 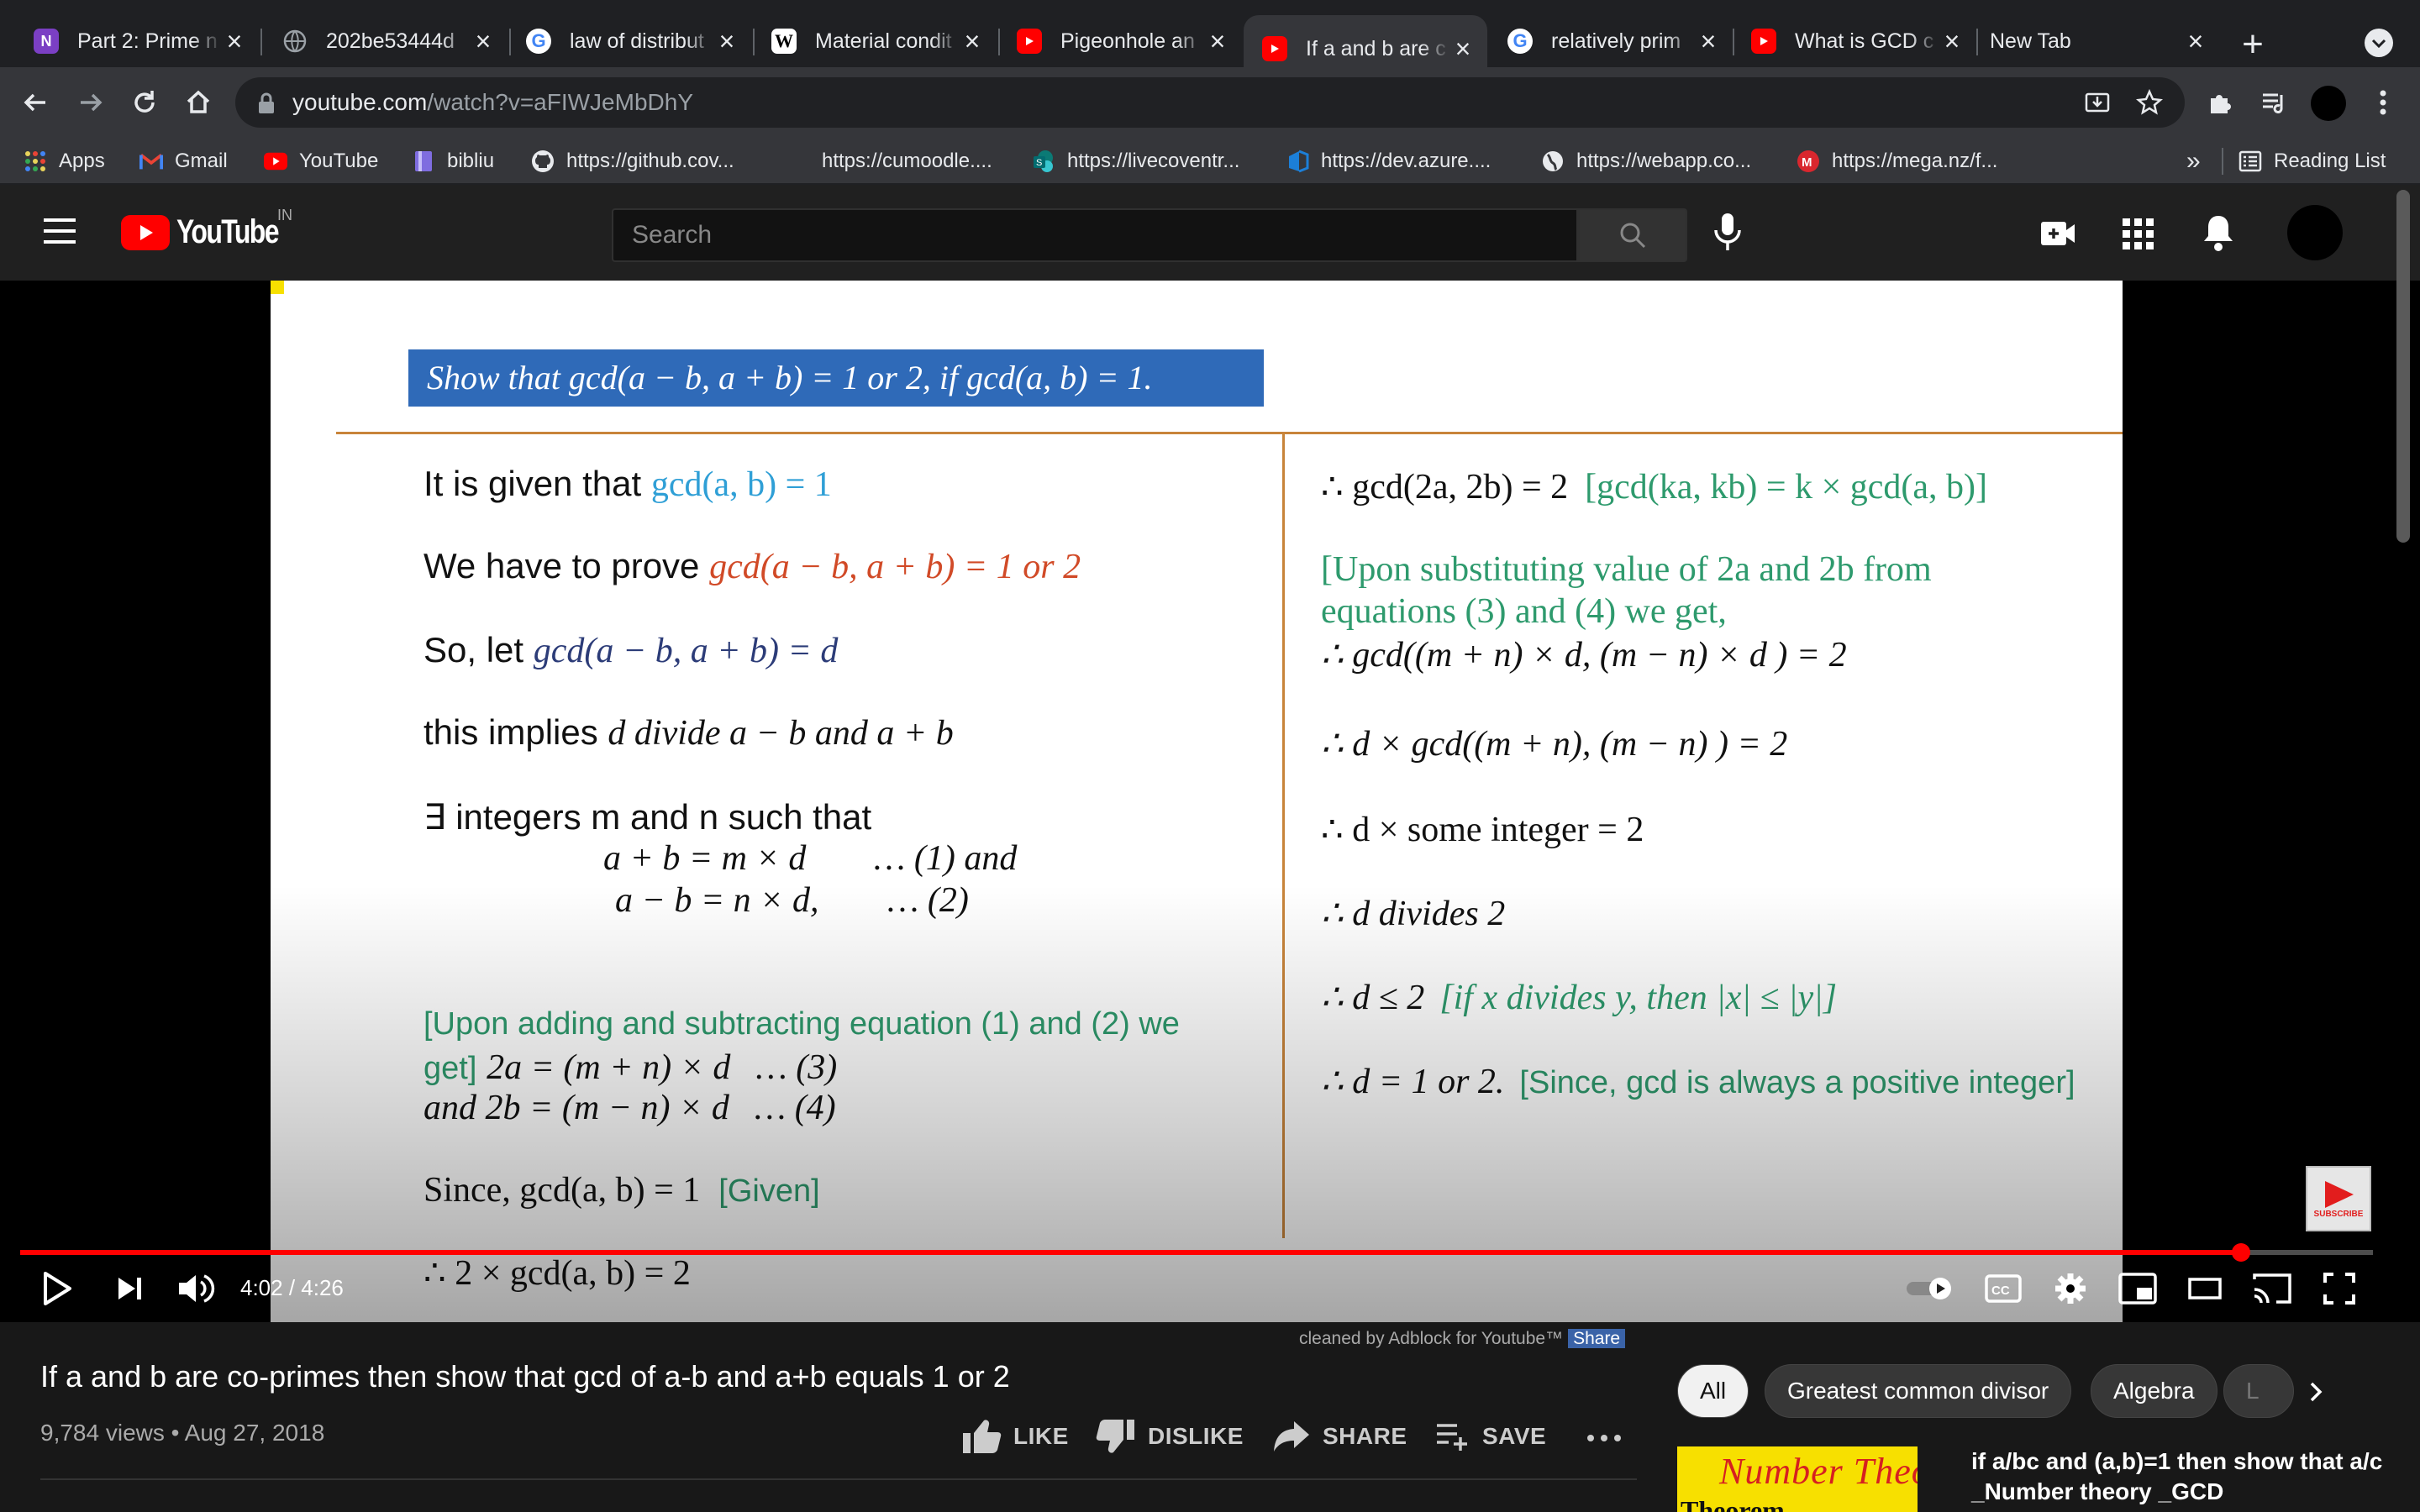 I want to click on since-line: Since, gcd(a, b) = 1 [Given], so click(x=622, y=1190).